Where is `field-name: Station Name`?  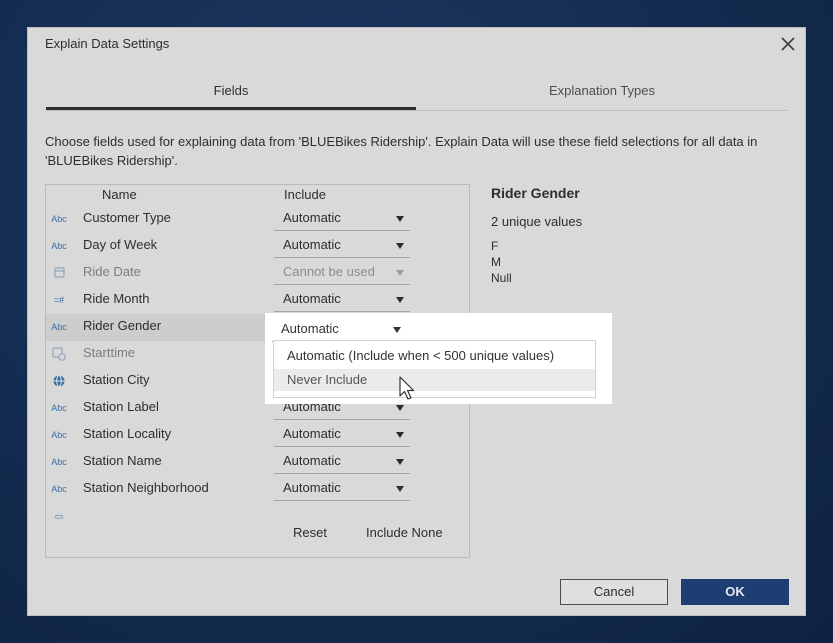 field-name: Station Name is located at coordinates (122, 460).